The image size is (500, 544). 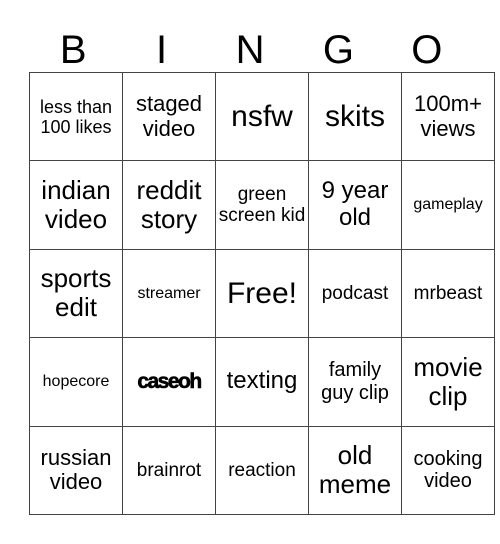 I want to click on bingo-cell: indian video, so click(x=76, y=205).